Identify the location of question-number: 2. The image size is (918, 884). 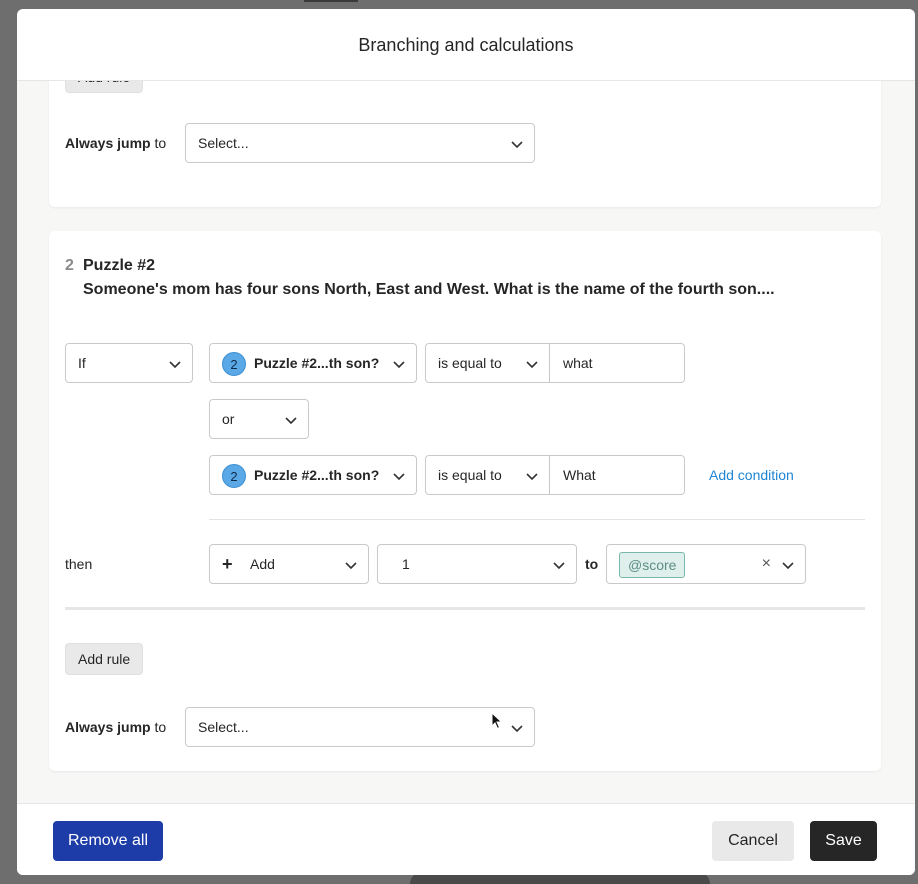
(69, 265).